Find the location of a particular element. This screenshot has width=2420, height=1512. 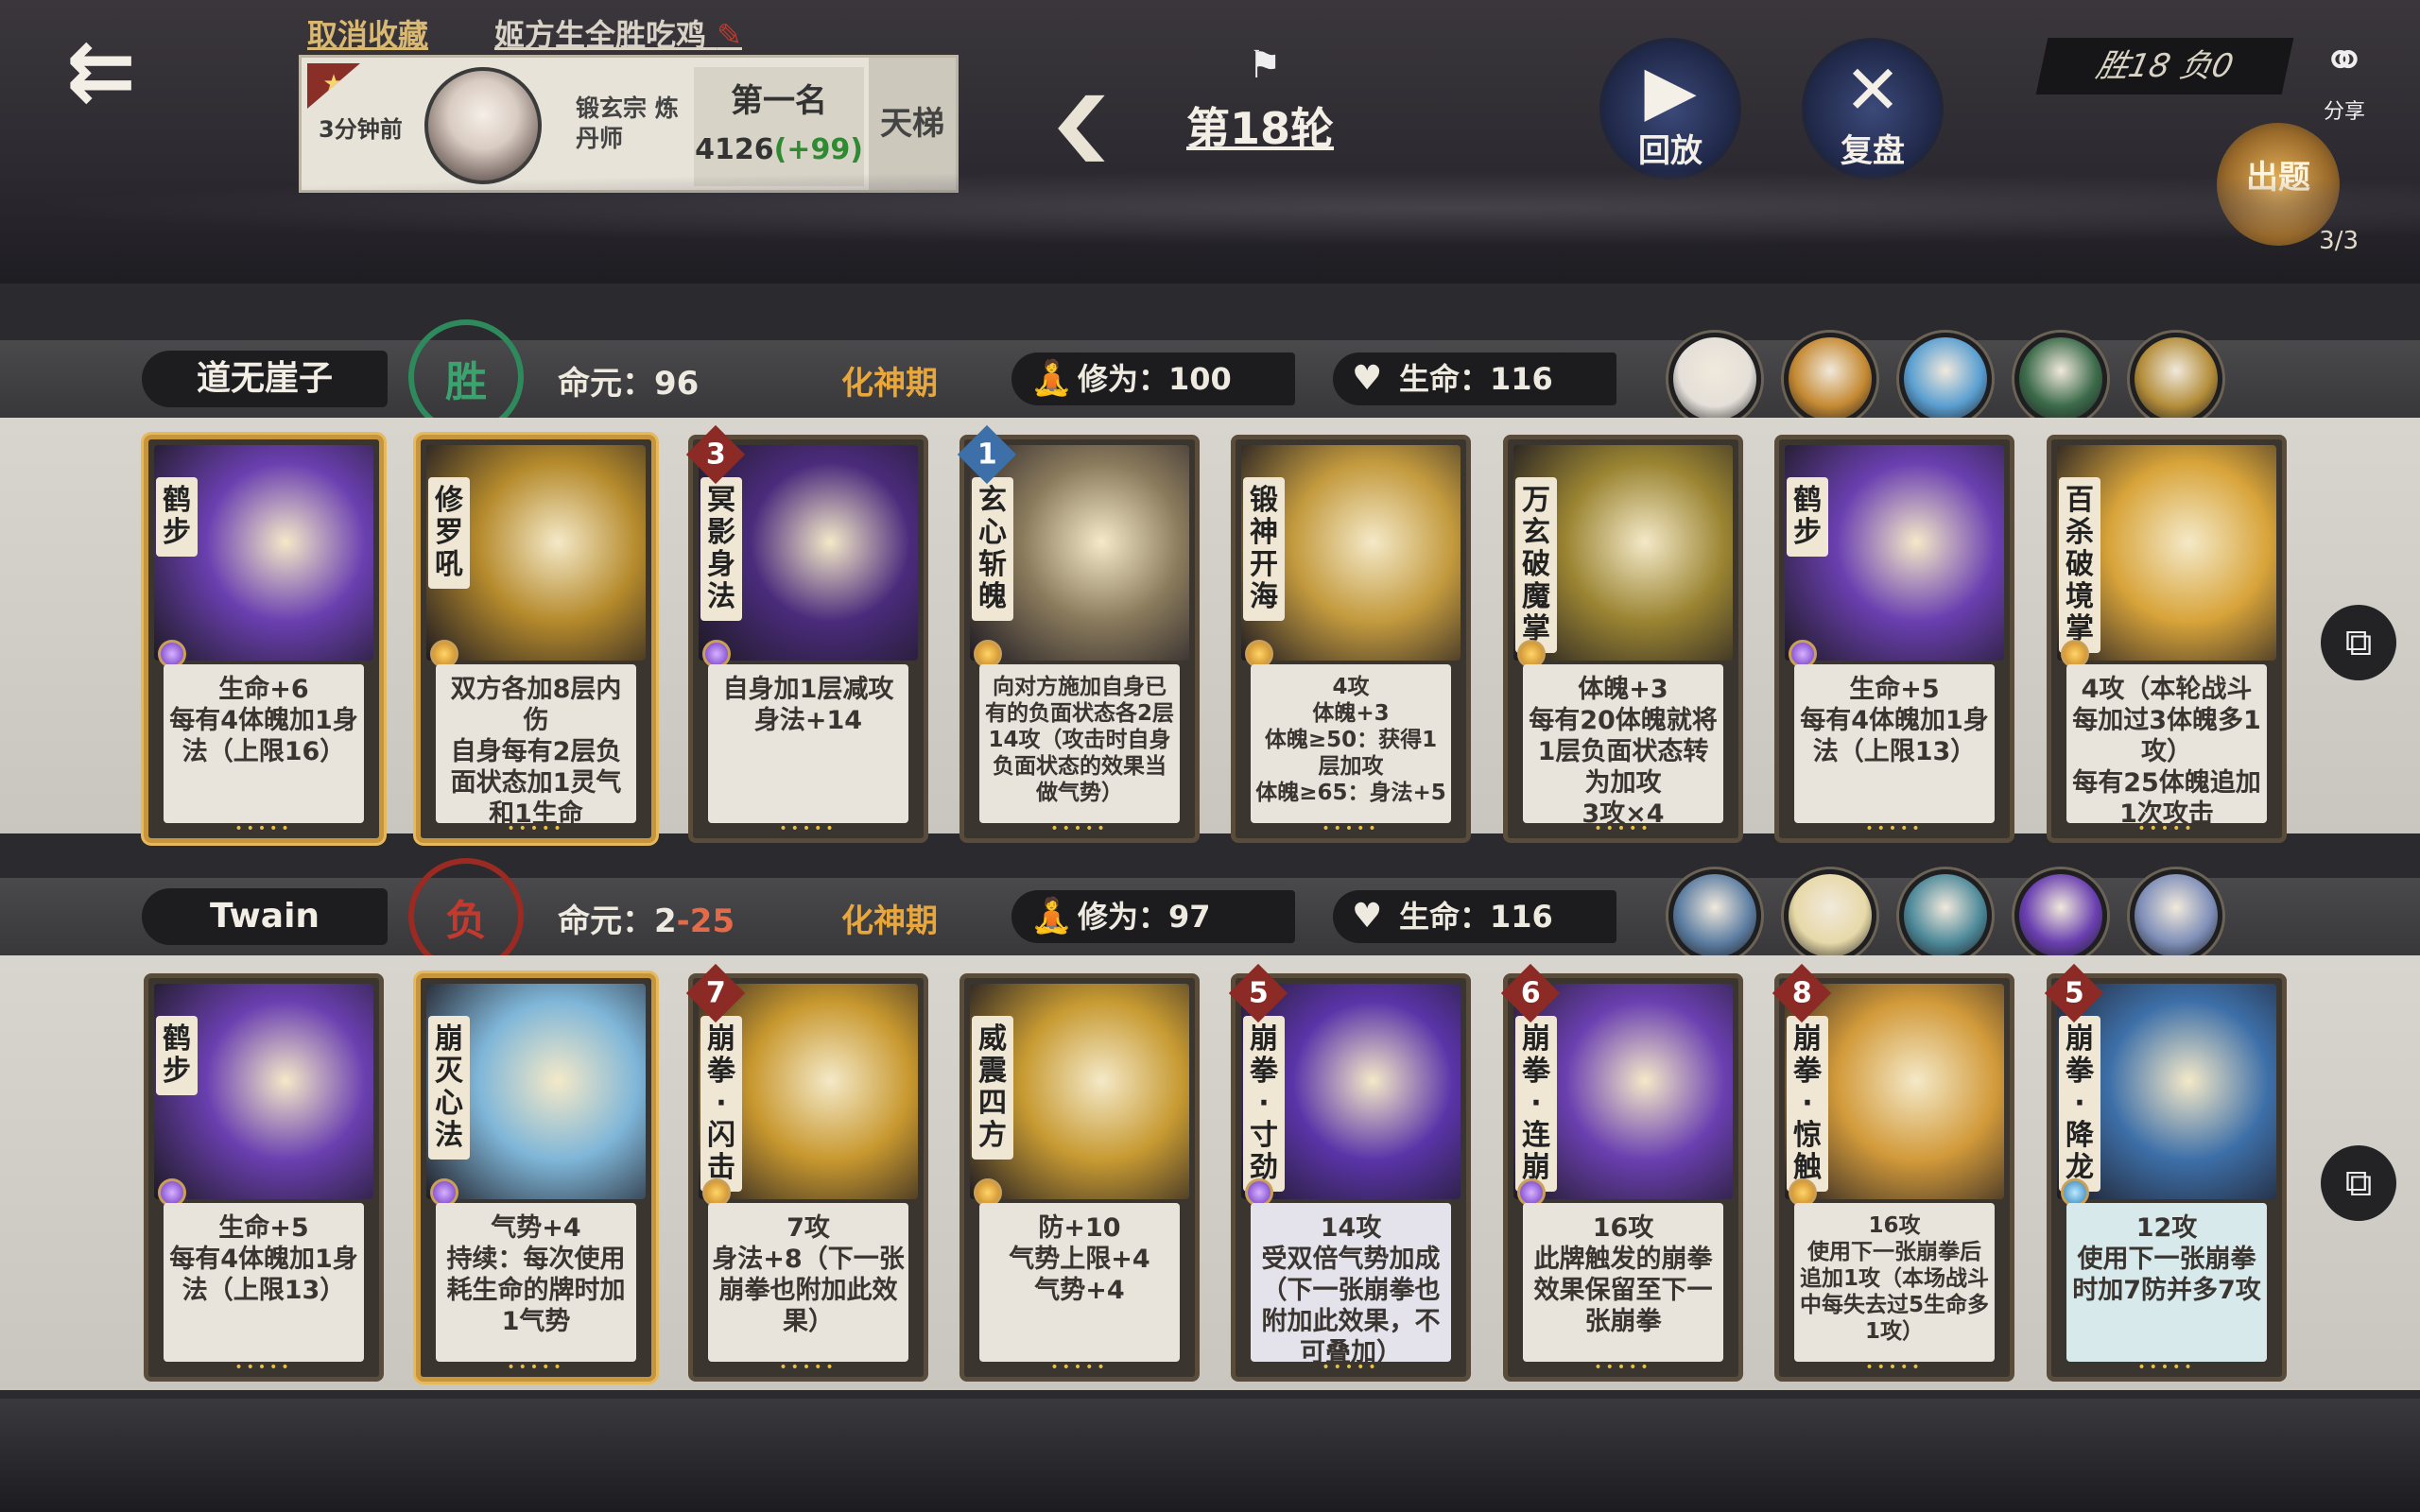

player2-life-change: -25 is located at coordinates (705, 921).